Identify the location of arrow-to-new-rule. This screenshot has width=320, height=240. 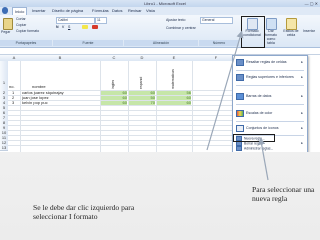
(263, 159).